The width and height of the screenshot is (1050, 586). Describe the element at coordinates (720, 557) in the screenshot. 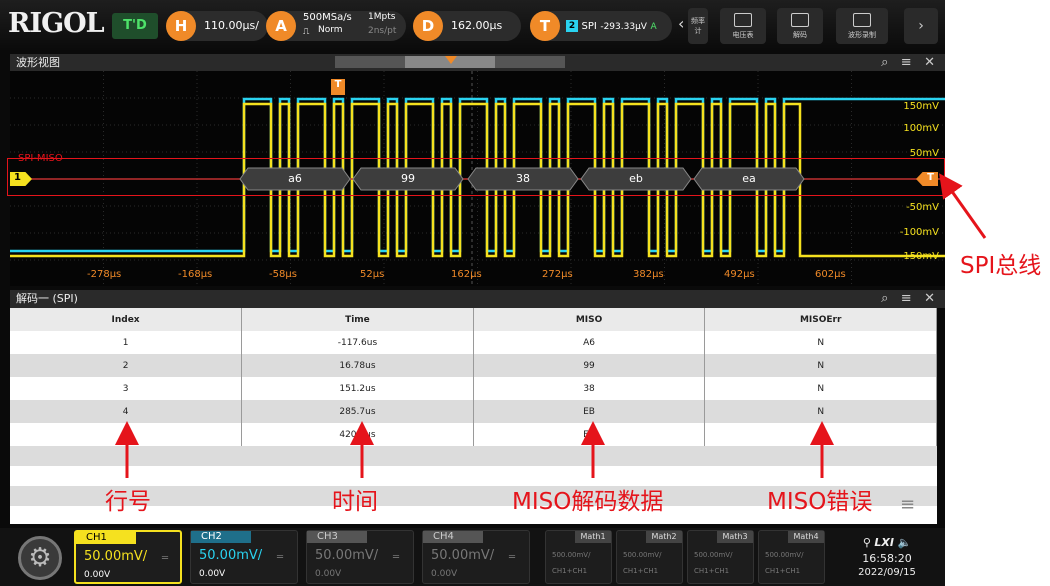

I see `math-3-block: Math3 500.00mV/CH1+CH1` at that location.